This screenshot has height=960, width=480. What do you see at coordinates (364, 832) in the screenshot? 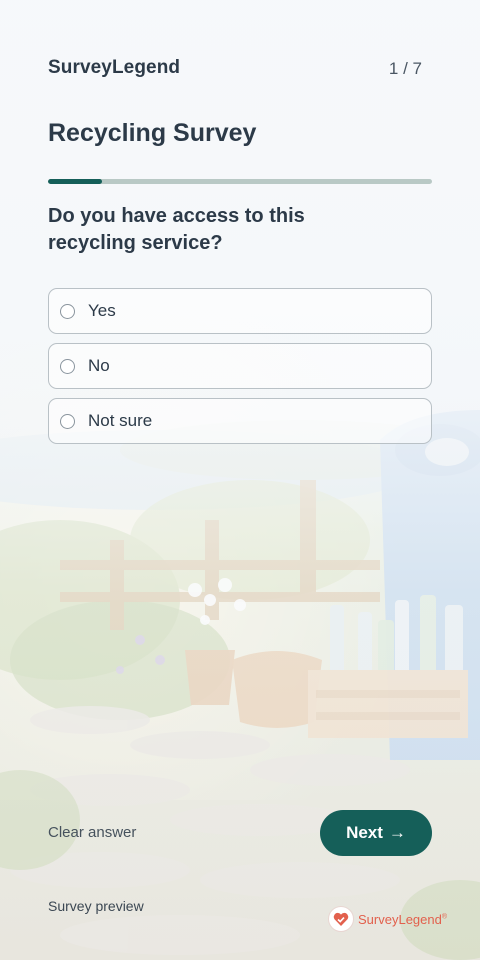
I see `next-button-label: Next` at bounding box center [364, 832].